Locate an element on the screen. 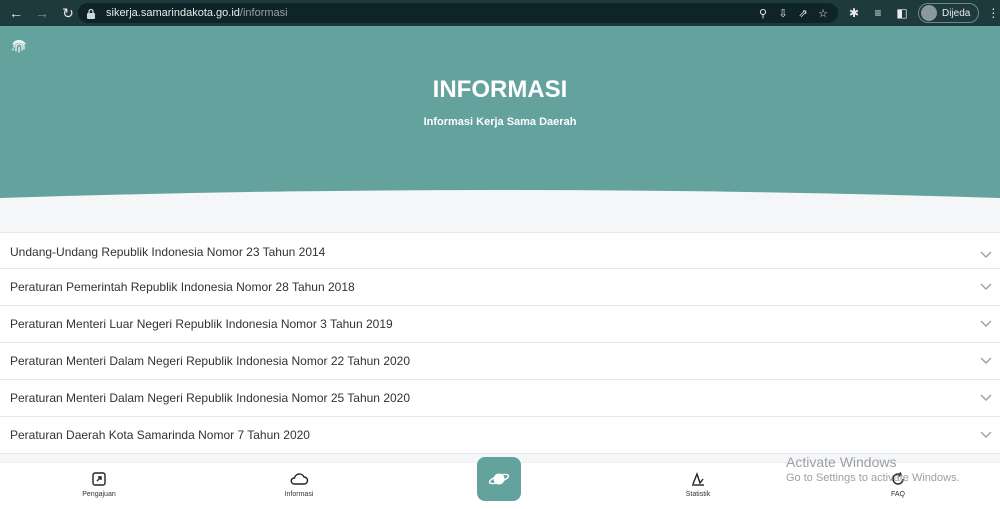  search-icon: ⚲ is located at coordinates (763, 13).